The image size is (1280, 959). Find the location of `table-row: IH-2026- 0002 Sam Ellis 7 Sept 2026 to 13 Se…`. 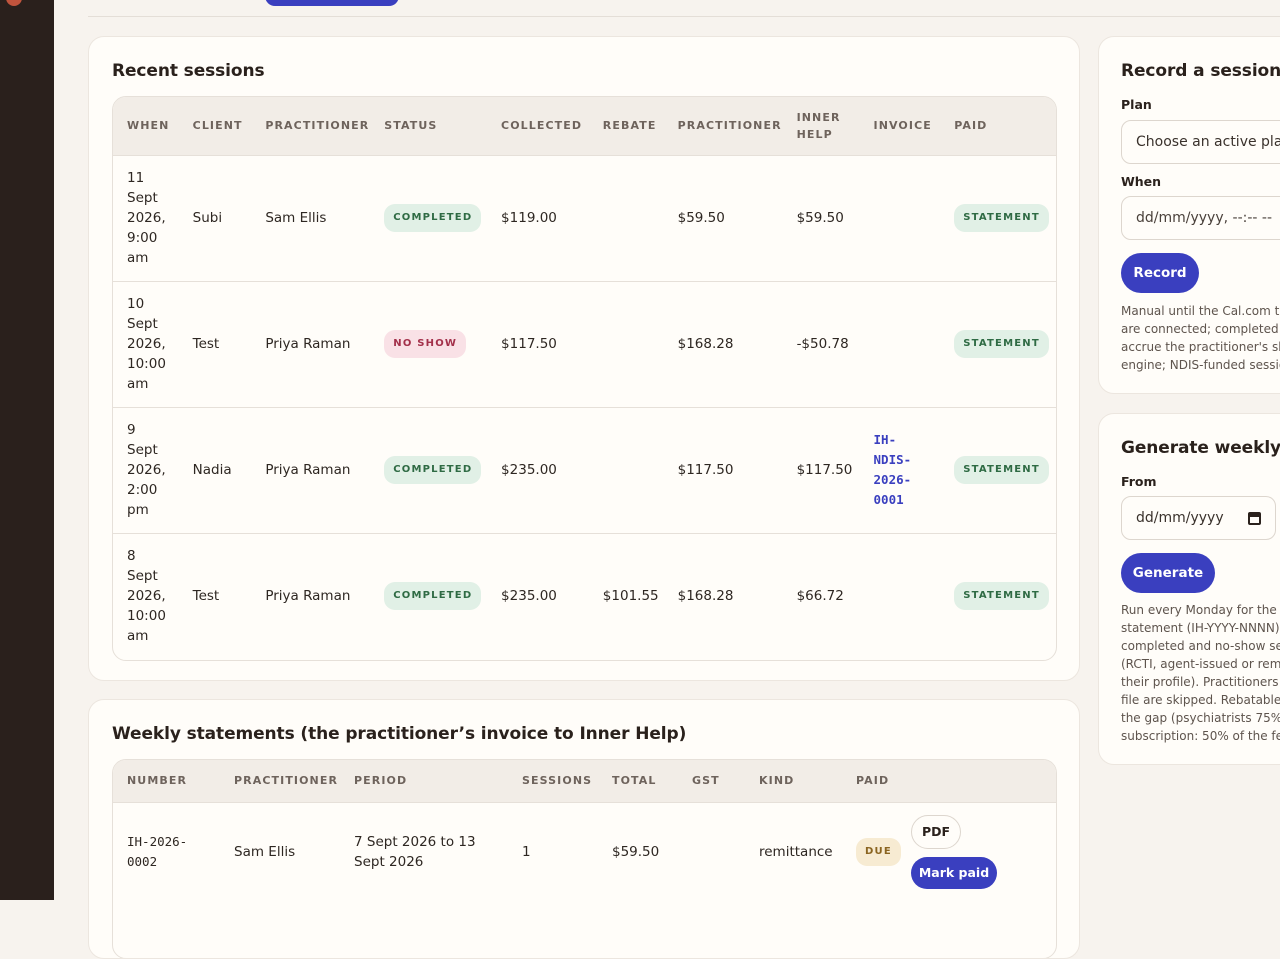

table-row: IH-2026- 0002 Sam Ellis 7 Sept 2026 to 13 Se… is located at coordinates (584, 852).